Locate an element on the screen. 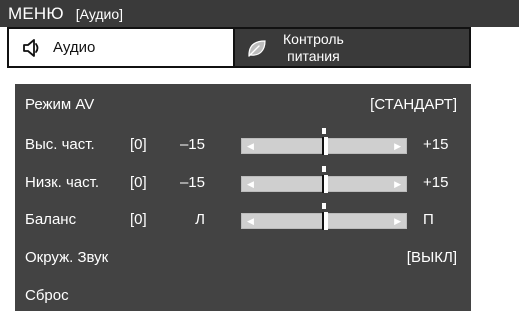 Image resolution: width=519 pixels, height=314 pixels. audio-speaker-icon is located at coordinates (31, 48).